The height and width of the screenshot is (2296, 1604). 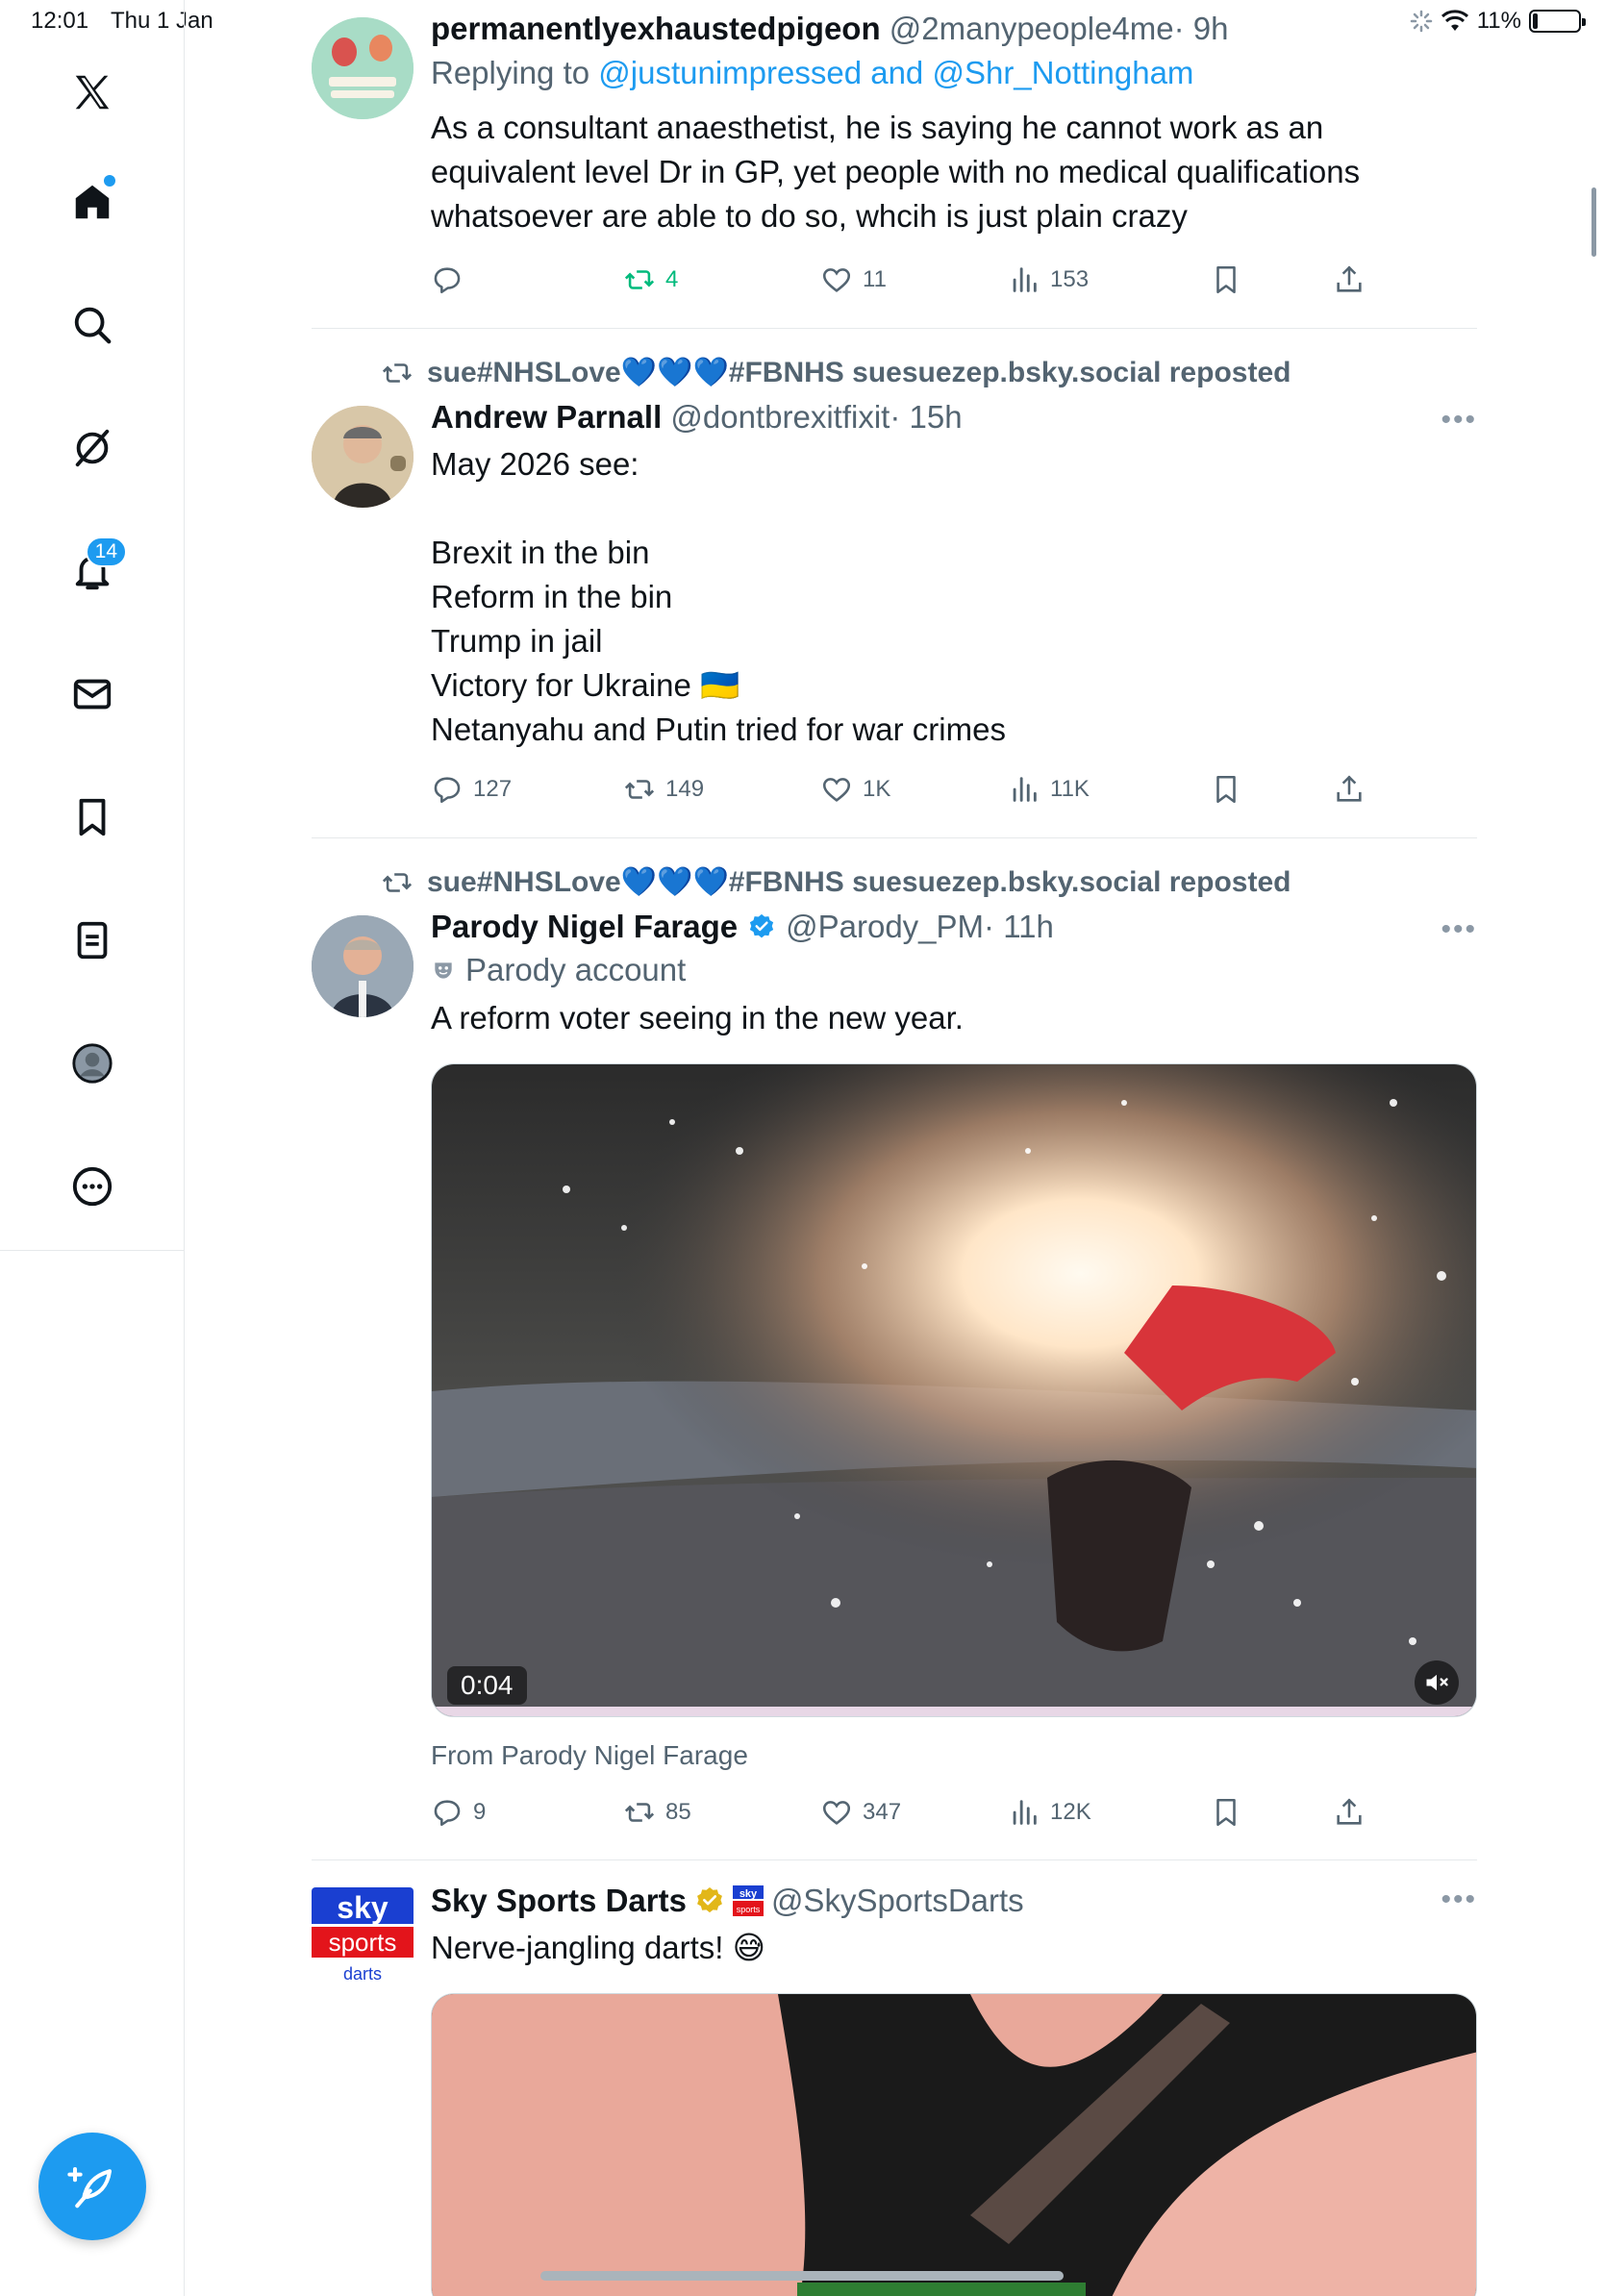 What do you see at coordinates (678, 1812) in the screenshot?
I see `repost-count: 85` at bounding box center [678, 1812].